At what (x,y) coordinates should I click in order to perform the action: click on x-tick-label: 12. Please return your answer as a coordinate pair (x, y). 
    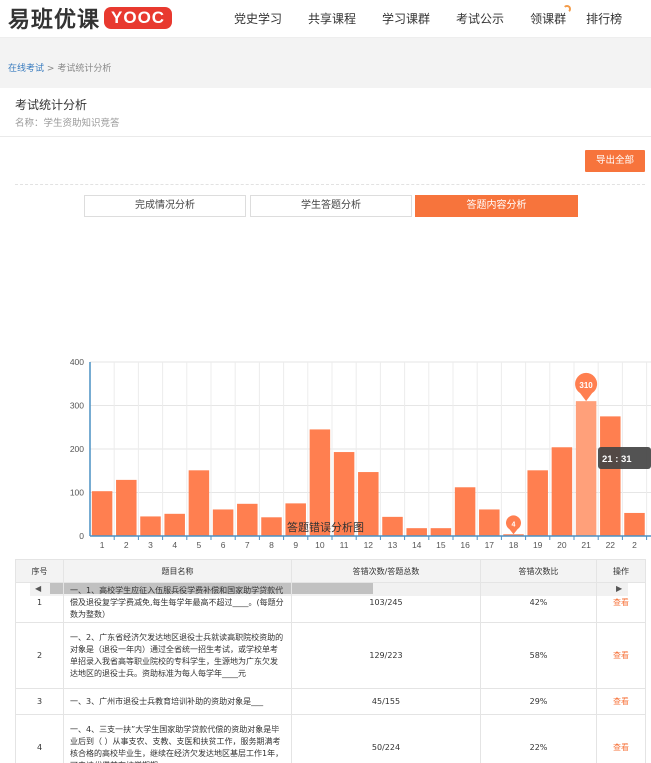
    Looking at the image, I should click on (369, 545).